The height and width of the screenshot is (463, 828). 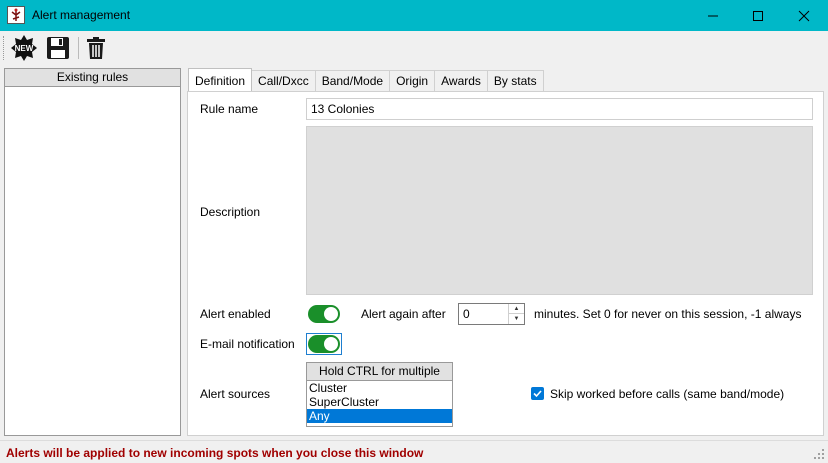 I want to click on alert-sources-header: Hold CTRL for multiple, so click(x=379, y=372).